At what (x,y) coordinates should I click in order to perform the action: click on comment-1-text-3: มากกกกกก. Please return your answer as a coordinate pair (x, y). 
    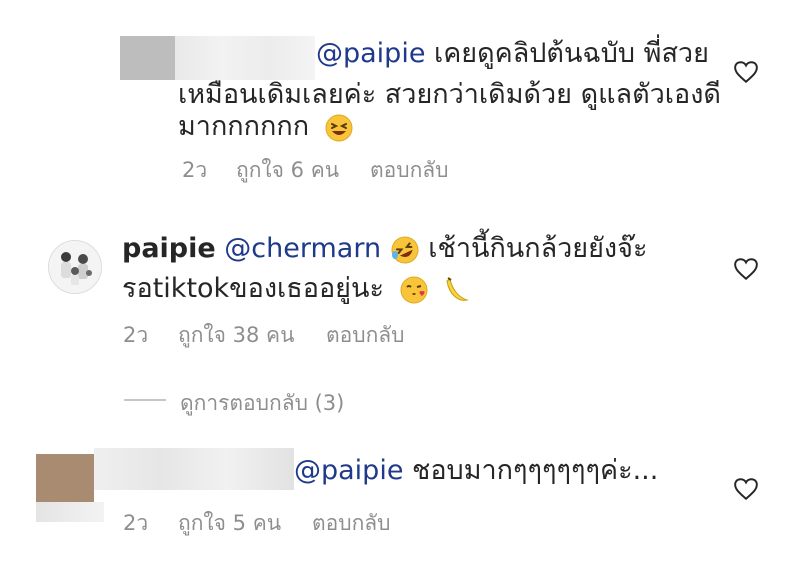
    Looking at the image, I should click on (244, 126).